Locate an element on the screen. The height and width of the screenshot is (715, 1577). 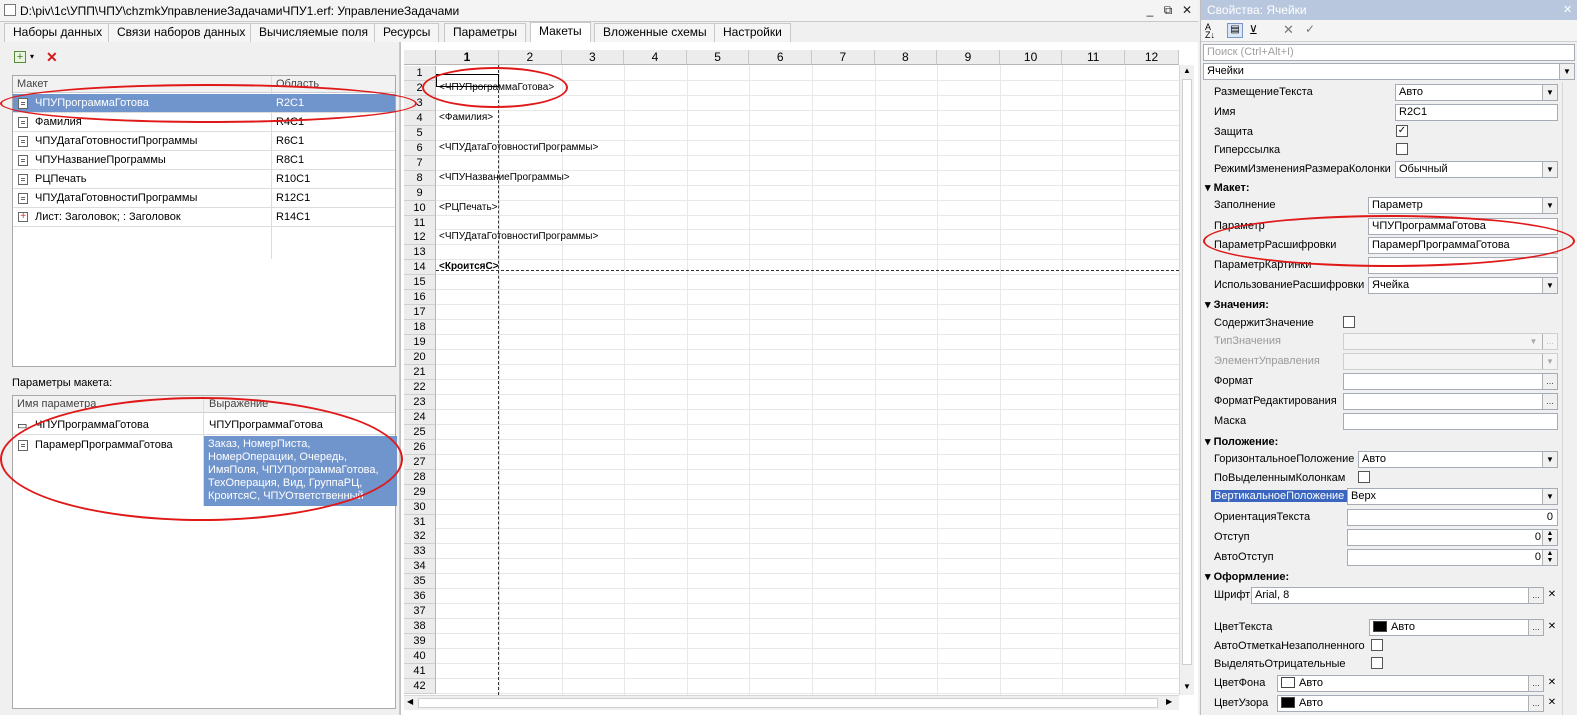
tab-nested-schemas: Вложенные схемы is located at coordinates (655, 32).